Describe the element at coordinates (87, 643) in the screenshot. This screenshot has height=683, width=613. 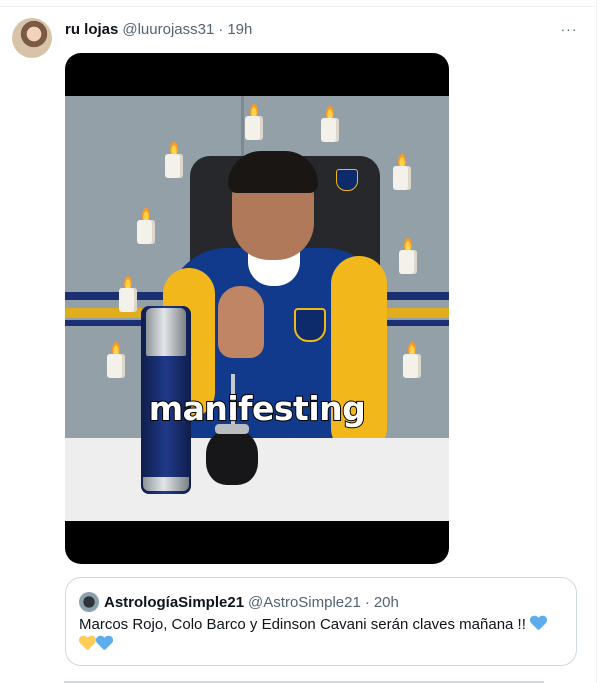
I see `yellow-heart-icon` at that location.